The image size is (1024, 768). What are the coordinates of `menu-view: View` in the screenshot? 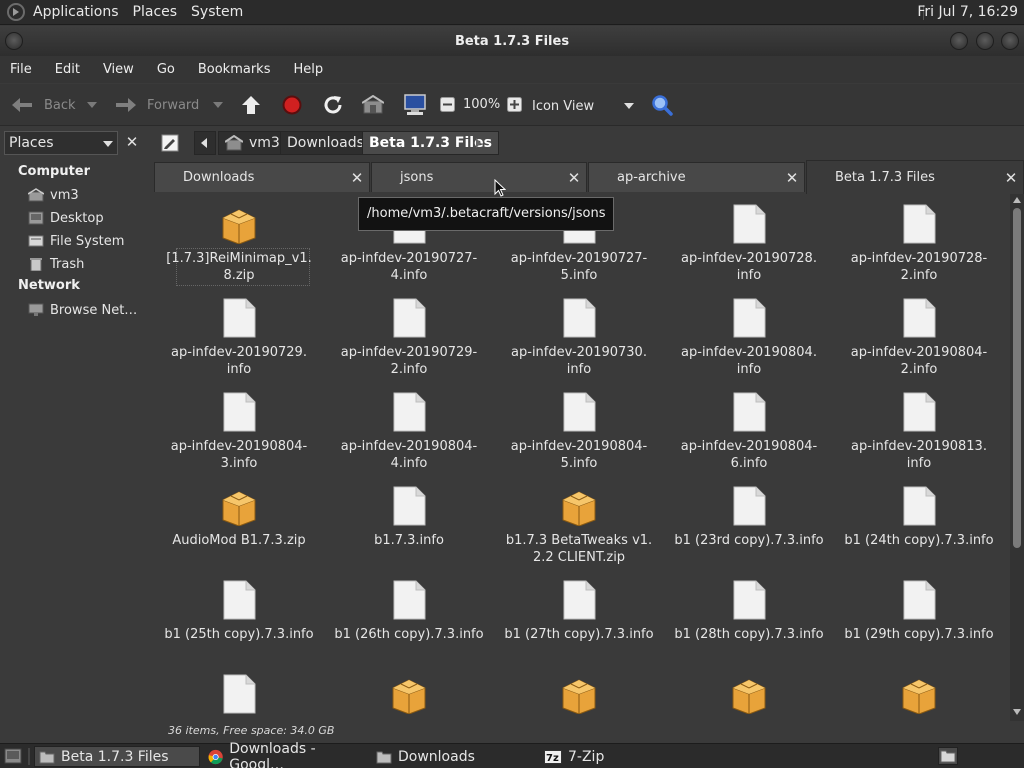 It's located at (118, 69).